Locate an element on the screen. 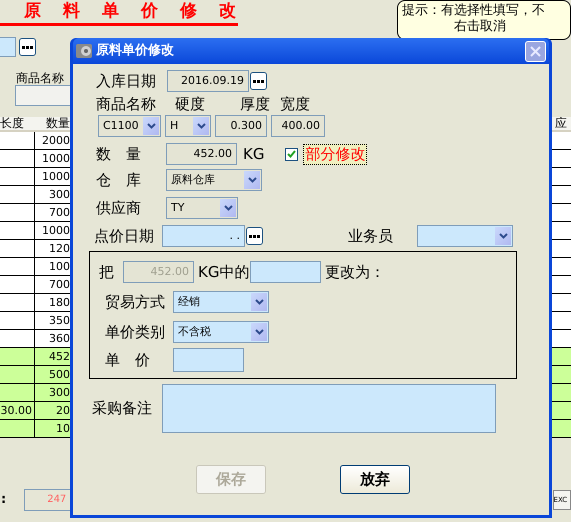 The height and width of the screenshot is (522, 571). dialog-title: 原料单价修改 is located at coordinates (135, 51).